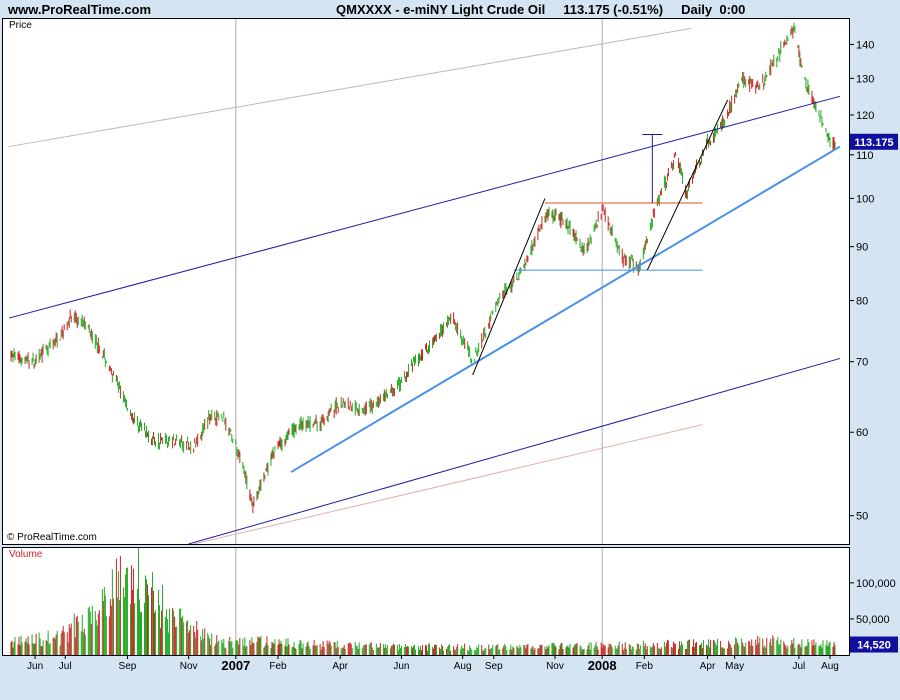 Image resolution: width=900 pixels, height=700 pixels. What do you see at coordinates (865, 45) in the screenshot?
I see `price-tick-label: 140` at bounding box center [865, 45].